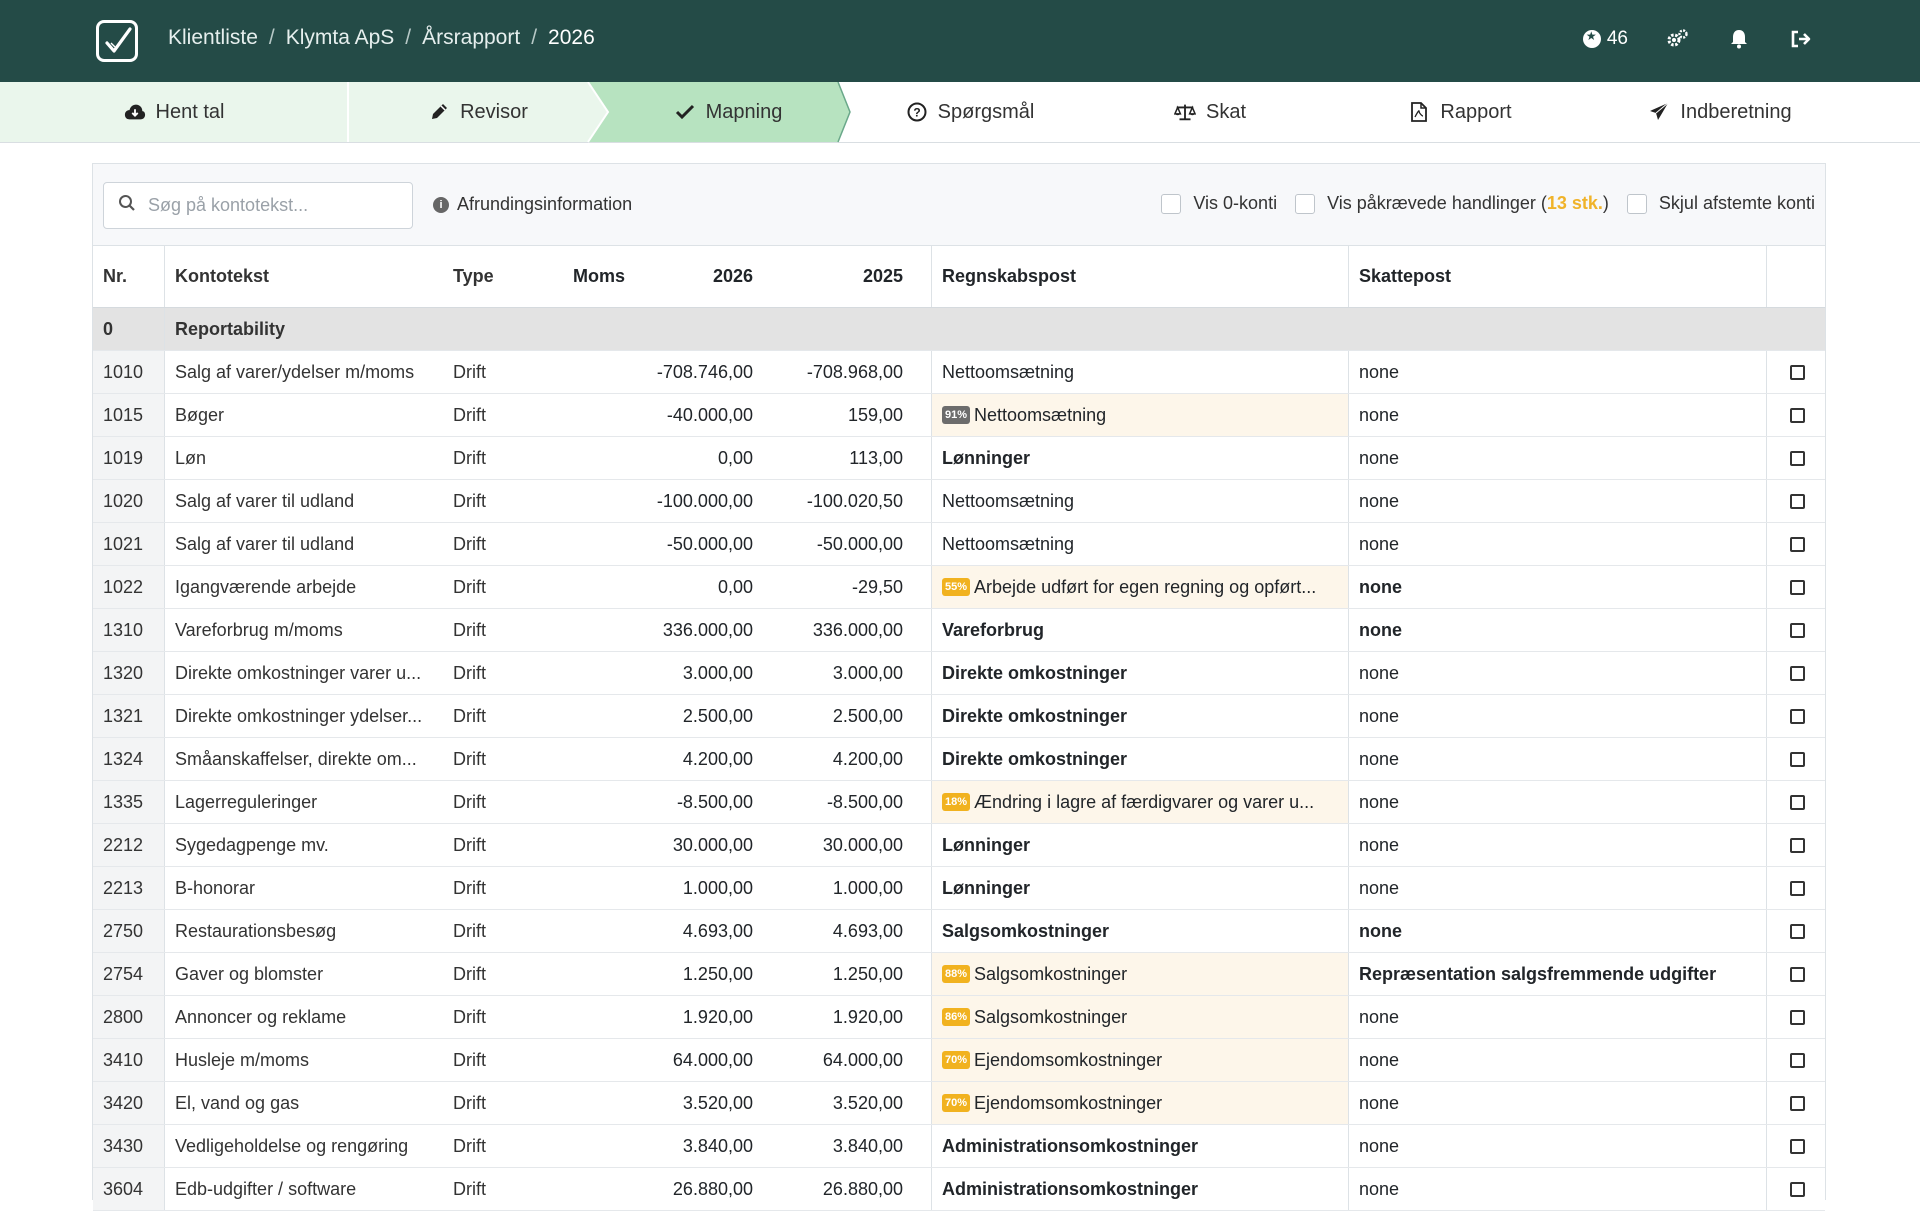 This screenshot has width=1920, height=1211. Describe the element at coordinates (728, 112) in the screenshot. I see `step-mapning: Mapning` at that location.